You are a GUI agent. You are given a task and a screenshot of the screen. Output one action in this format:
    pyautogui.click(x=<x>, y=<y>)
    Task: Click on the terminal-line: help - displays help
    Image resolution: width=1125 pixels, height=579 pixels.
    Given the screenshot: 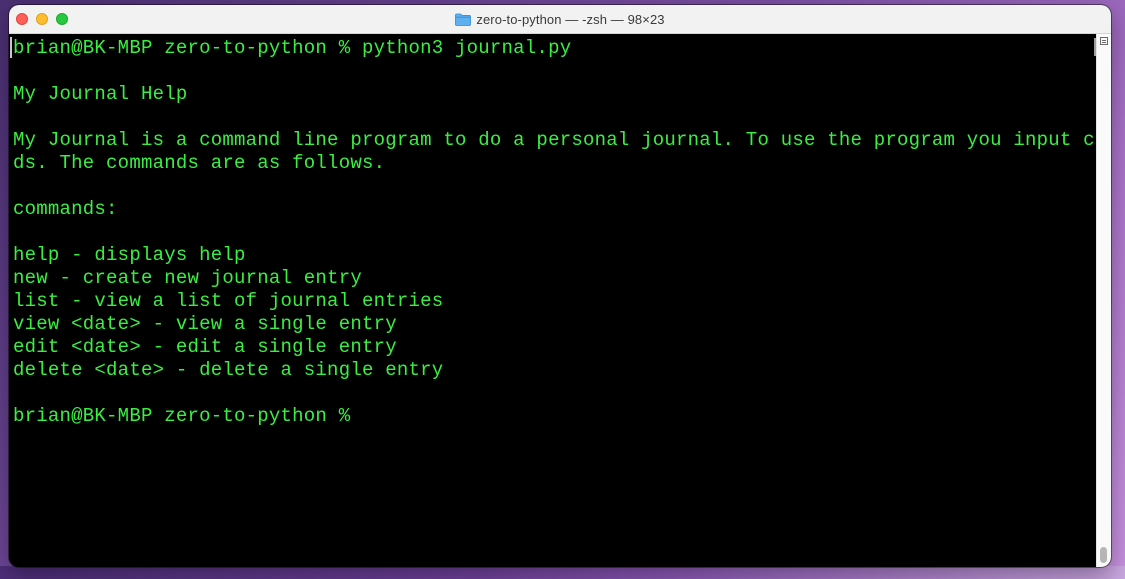 What is the action you would take?
    pyautogui.click(x=129, y=255)
    